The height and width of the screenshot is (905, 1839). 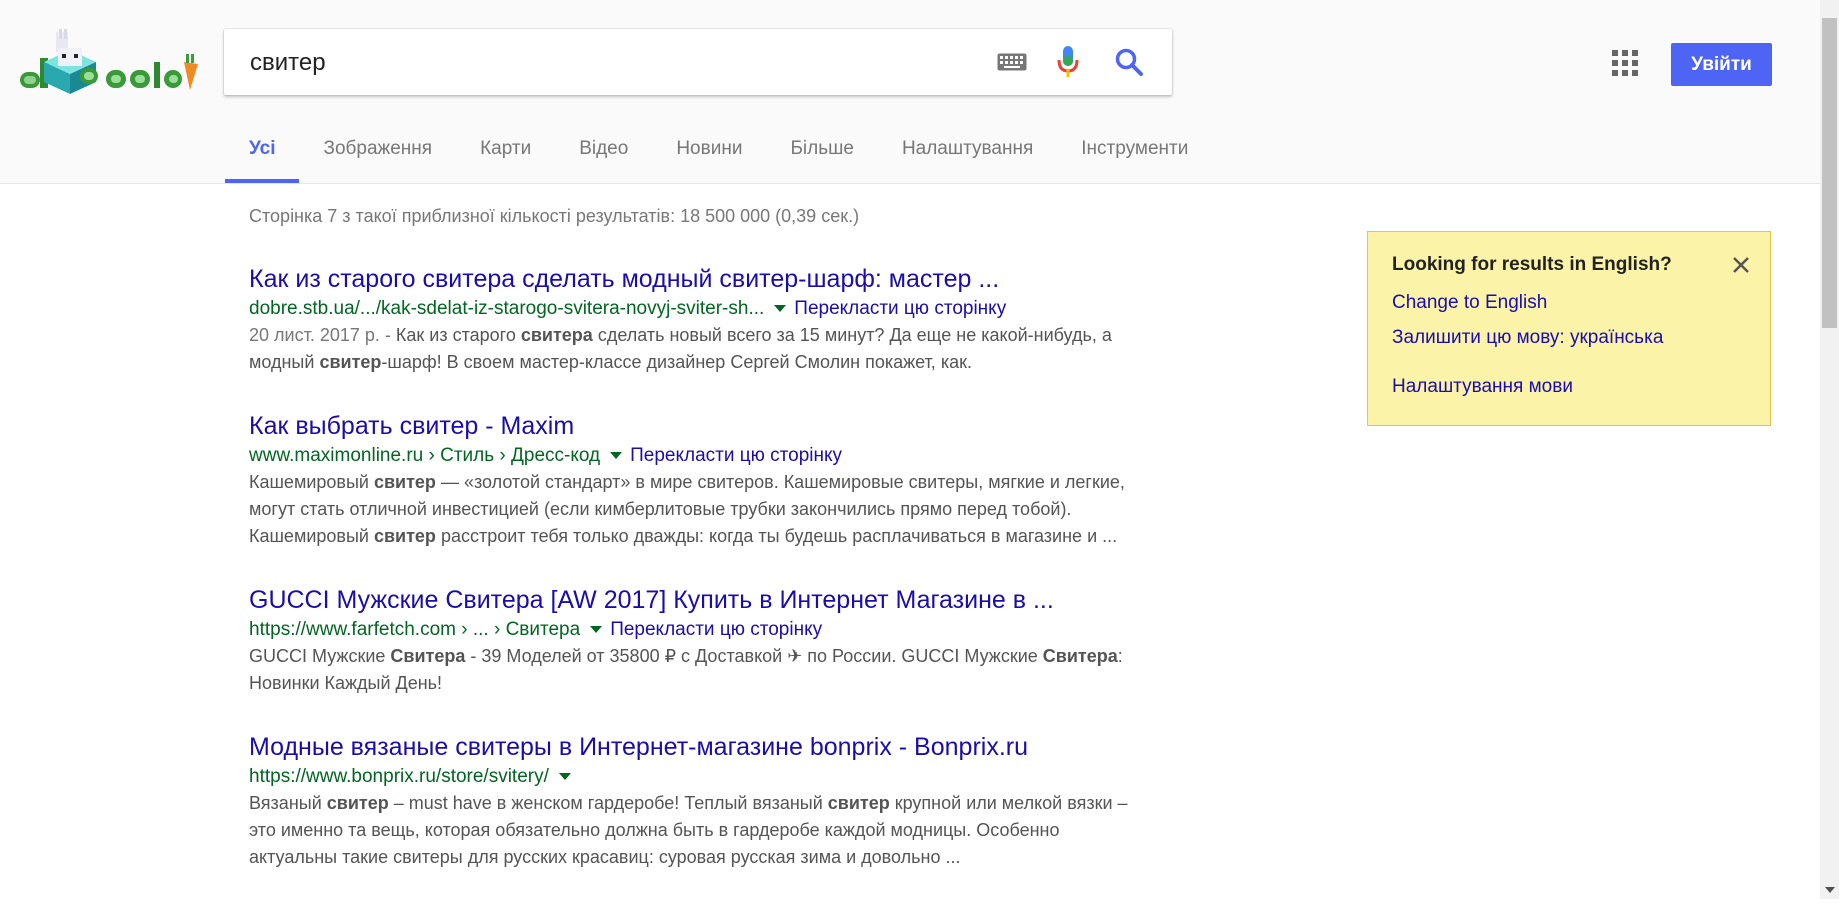 What do you see at coordinates (709, 151) in the screenshot?
I see `tab-news: Новини` at bounding box center [709, 151].